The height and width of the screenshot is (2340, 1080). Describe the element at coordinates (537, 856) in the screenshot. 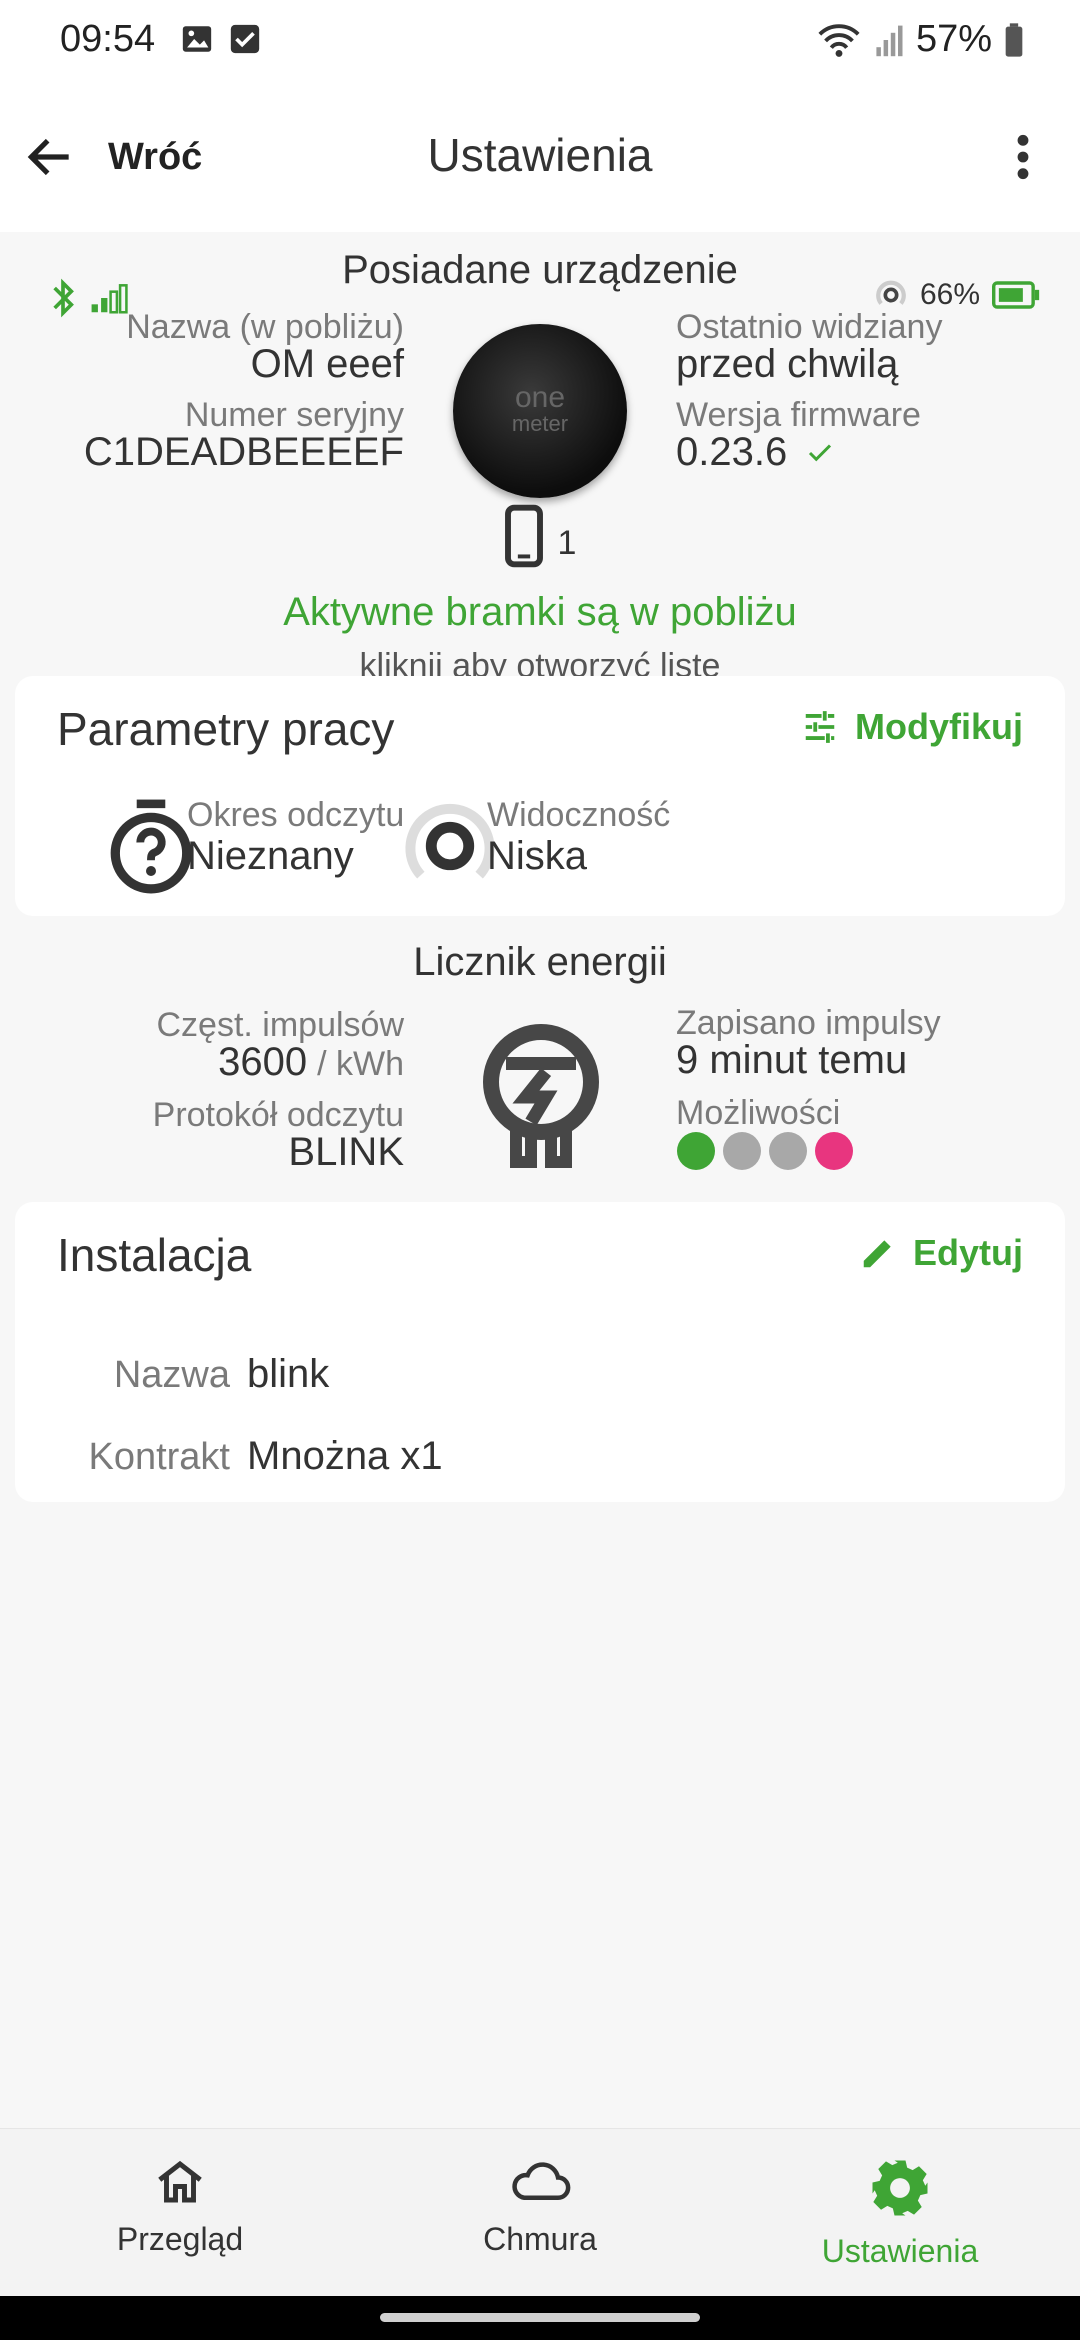

I see `visibility-value: Niska` at that location.